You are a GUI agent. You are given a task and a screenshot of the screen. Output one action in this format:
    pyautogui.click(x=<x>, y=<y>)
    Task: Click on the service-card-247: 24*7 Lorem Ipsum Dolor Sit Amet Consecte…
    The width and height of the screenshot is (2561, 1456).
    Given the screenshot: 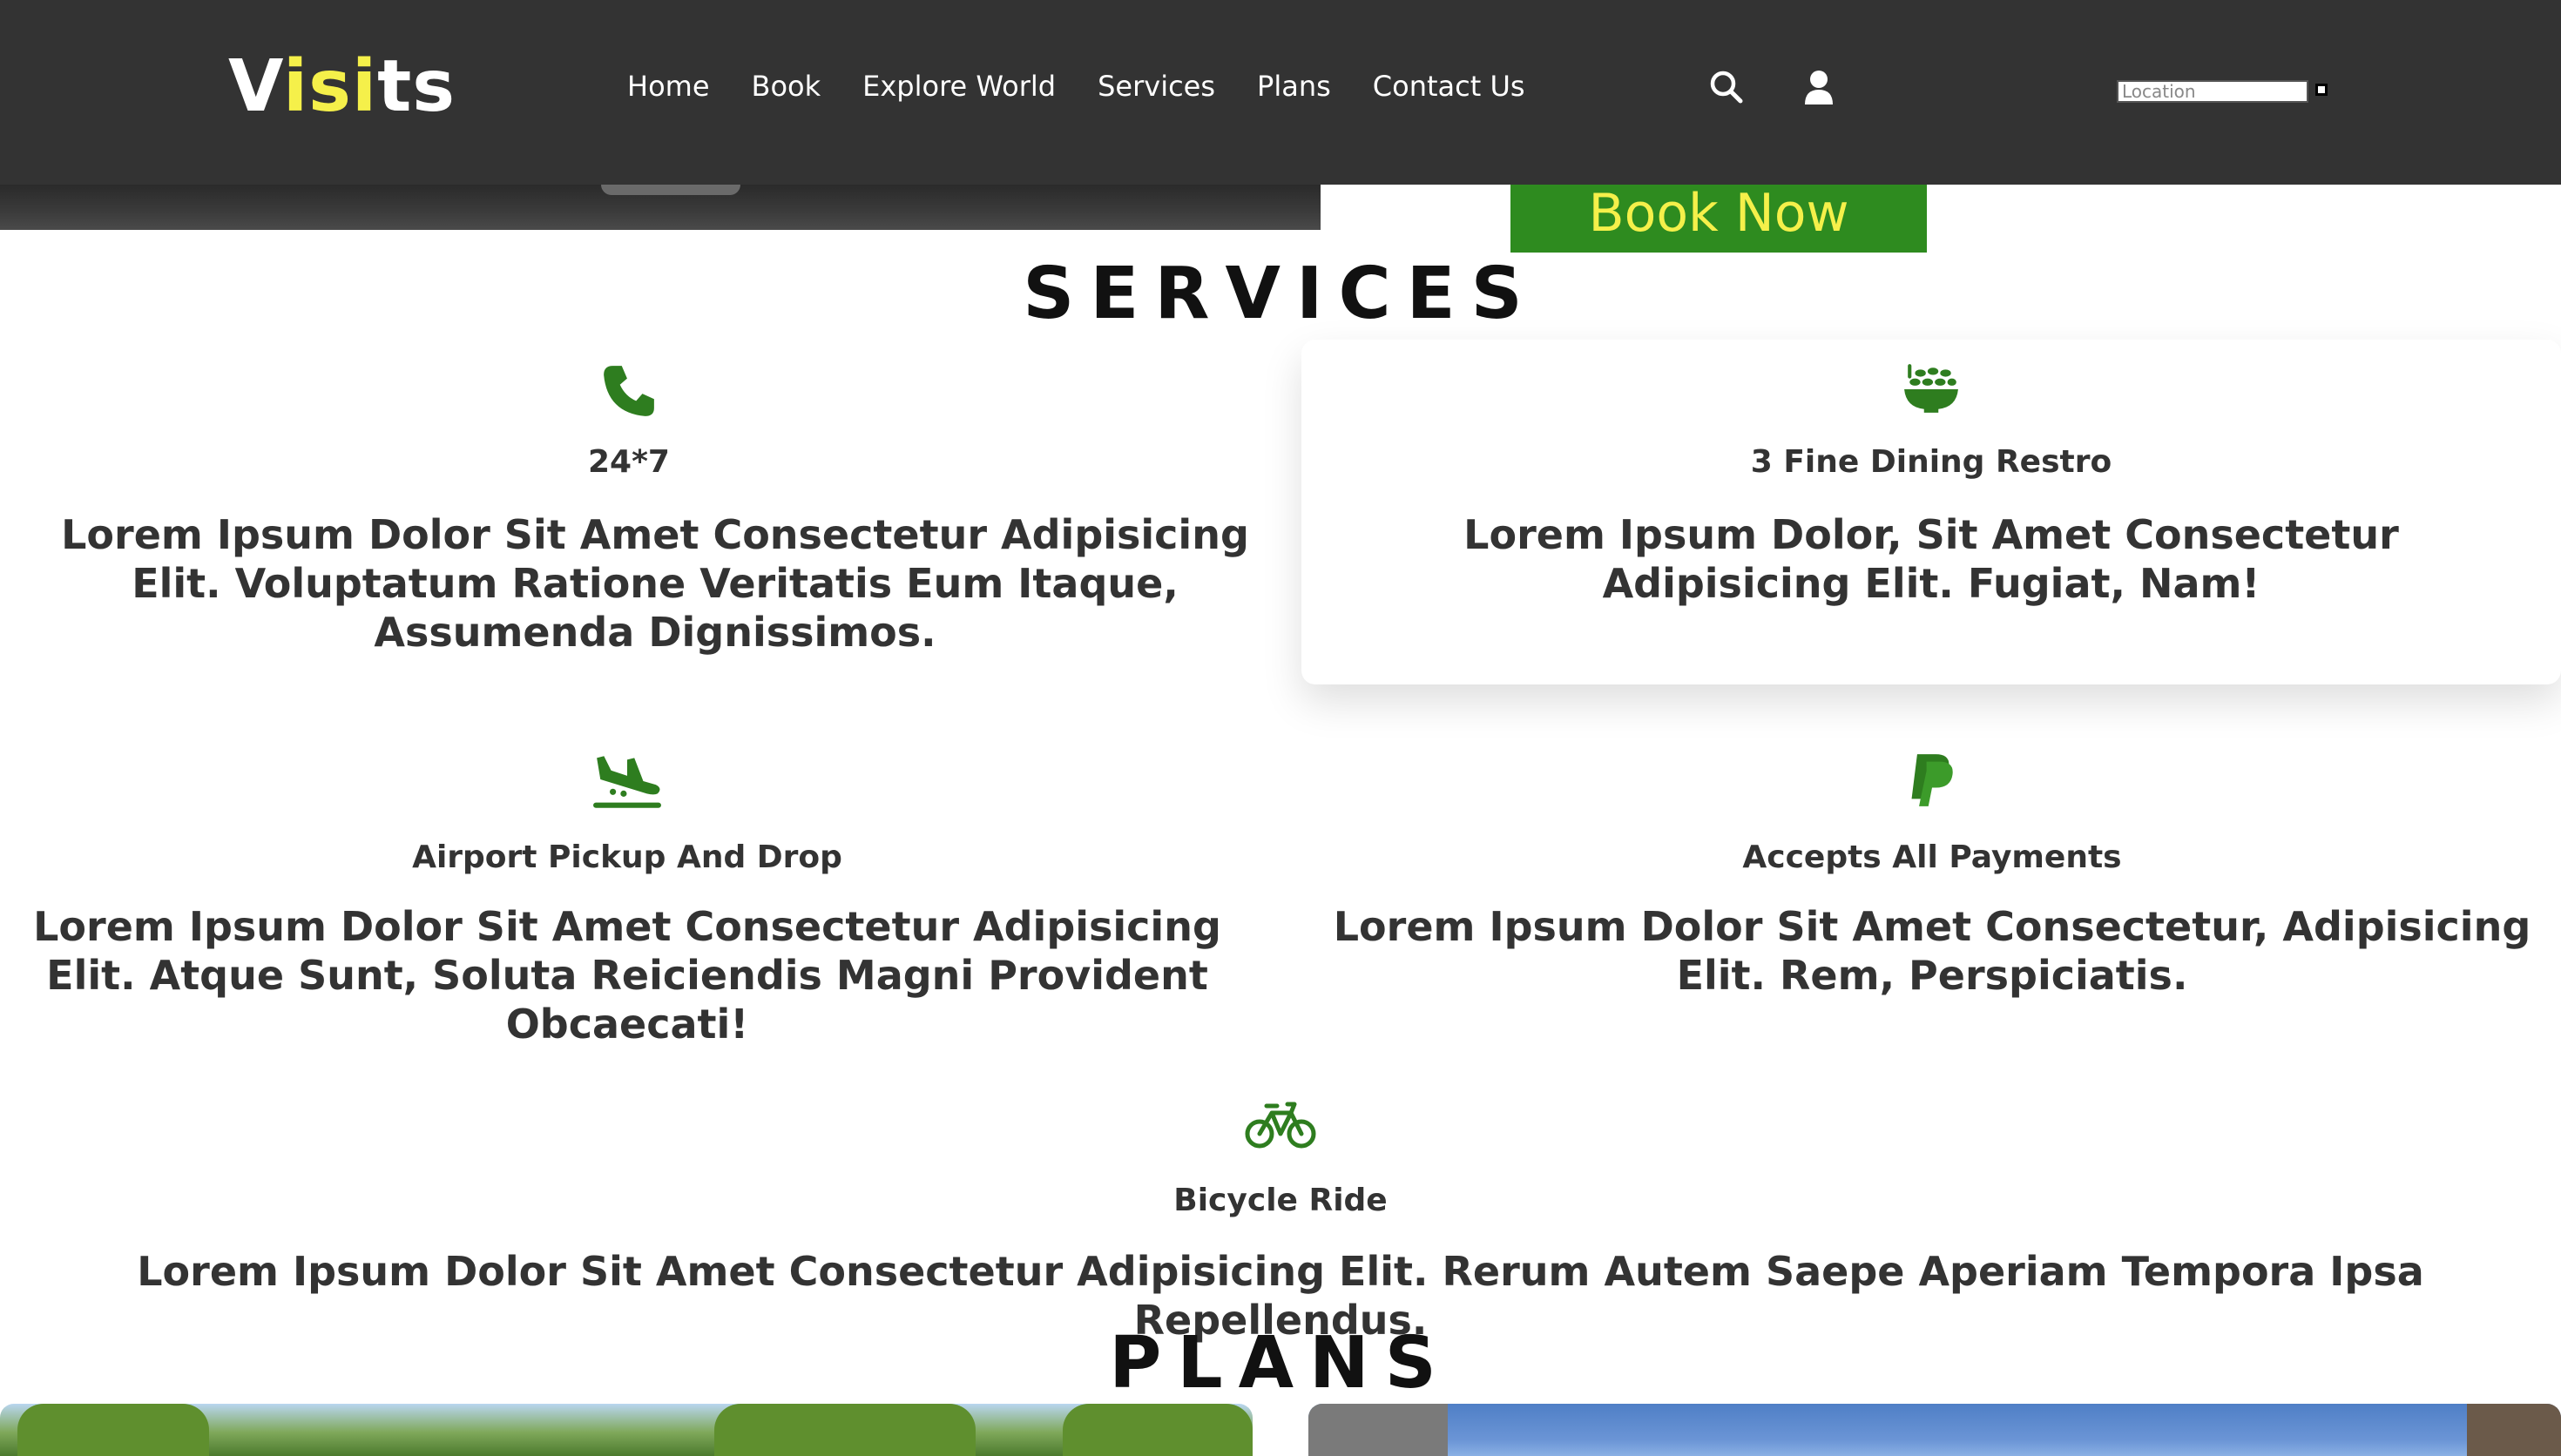 What is the action you would take?
    pyautogui.click(x=629, y=514)
    